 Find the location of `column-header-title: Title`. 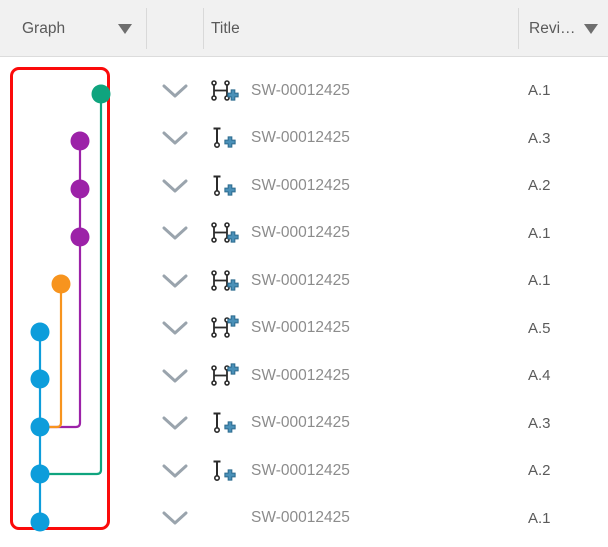

column-header-title: Title is located at coordinates (360, 28).